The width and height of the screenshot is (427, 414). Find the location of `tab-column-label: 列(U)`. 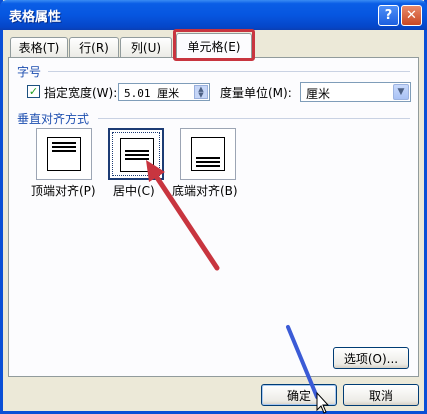

tab-column-label: 列(U) is located at coordinates (146, 48).